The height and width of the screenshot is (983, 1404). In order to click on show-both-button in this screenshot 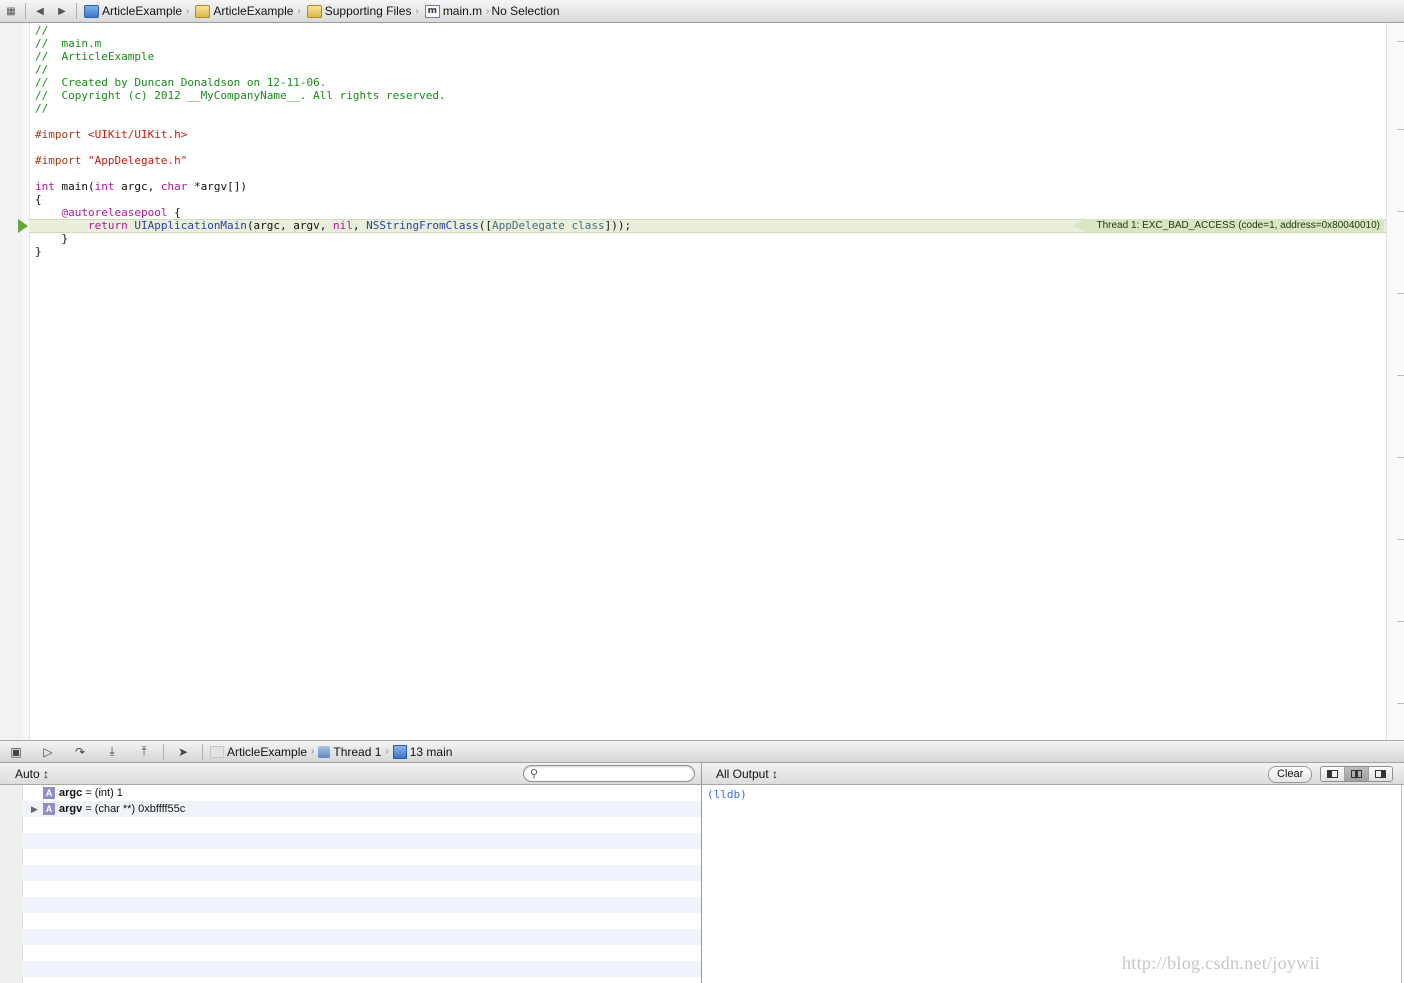, I will do `click(1356, 774)`.